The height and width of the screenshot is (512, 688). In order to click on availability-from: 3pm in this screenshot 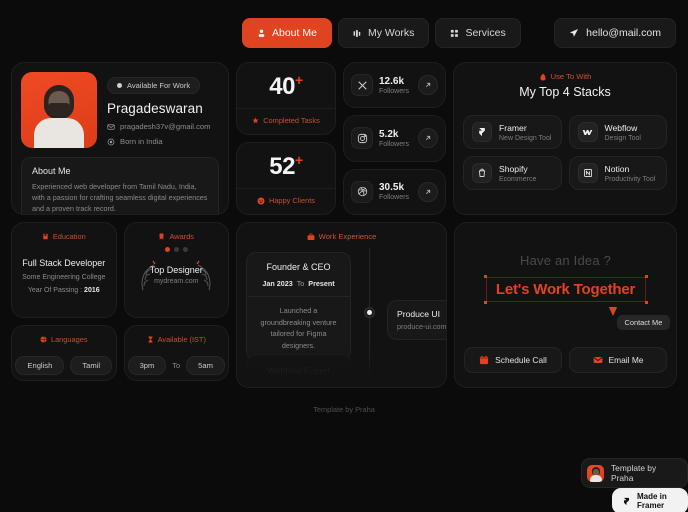, I will do `click(147, 365)`.